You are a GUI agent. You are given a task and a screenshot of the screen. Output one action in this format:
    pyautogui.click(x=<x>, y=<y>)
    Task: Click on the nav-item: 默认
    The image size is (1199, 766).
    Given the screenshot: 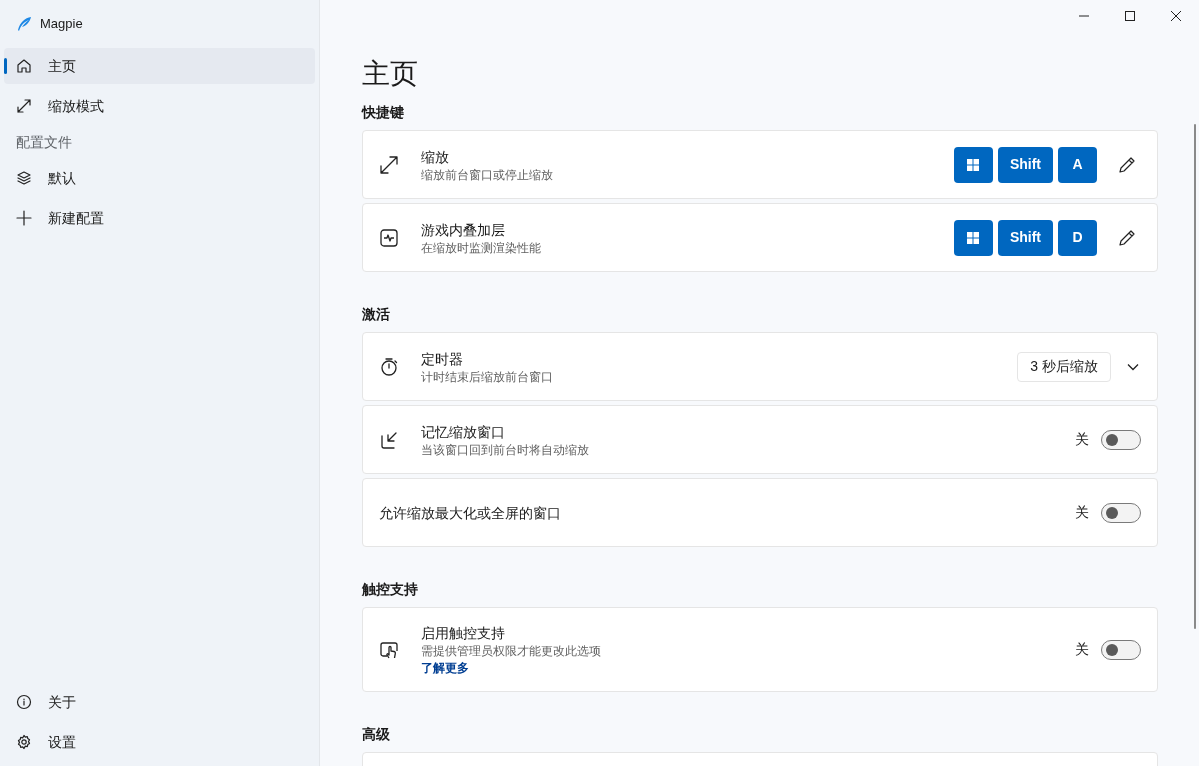 What is the action you would take?
    pyautogui.click(x=159, y=178)
    